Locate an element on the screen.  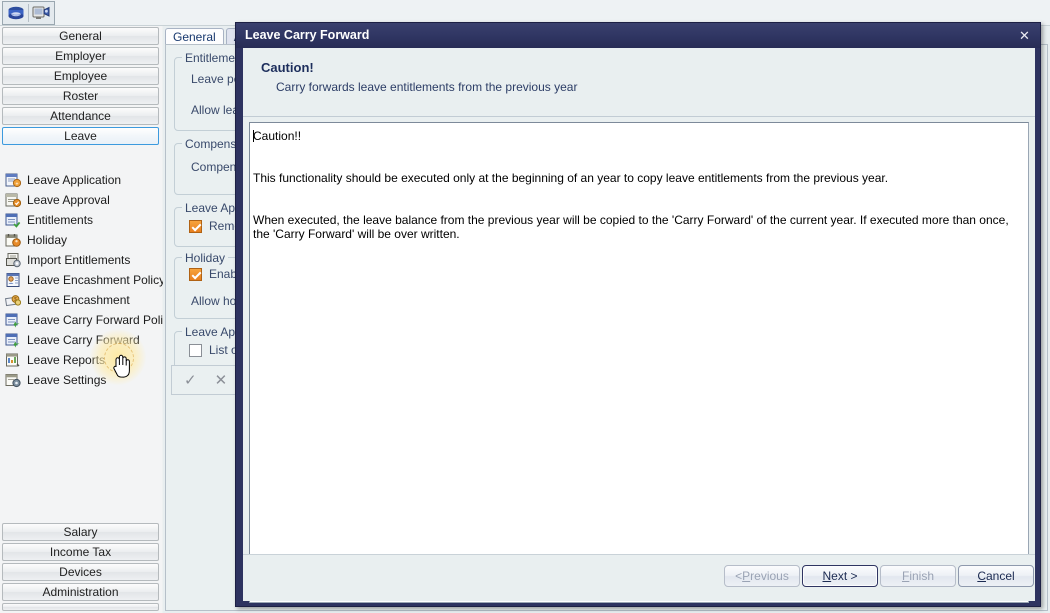
sidebar-nav-administration: Administration is located at coordinates (80, 592).